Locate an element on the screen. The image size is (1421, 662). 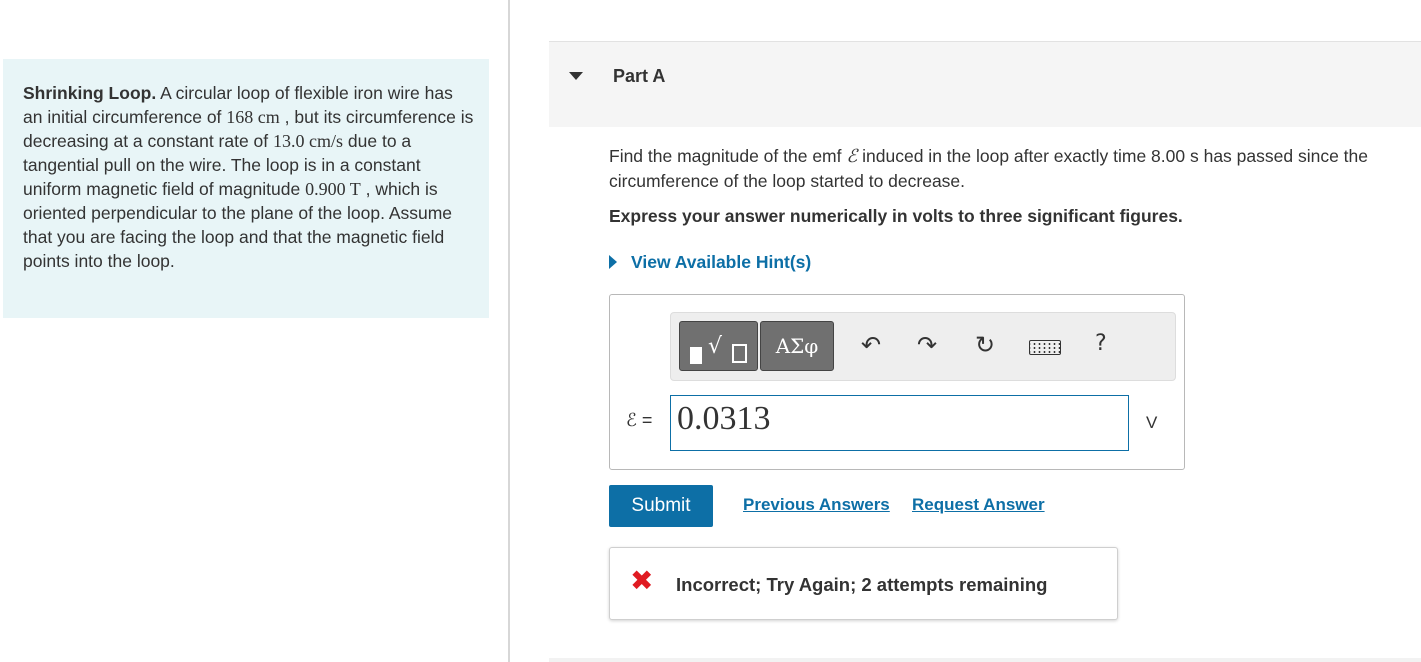
submit-button: Submit is located at coordinates (661, 506).